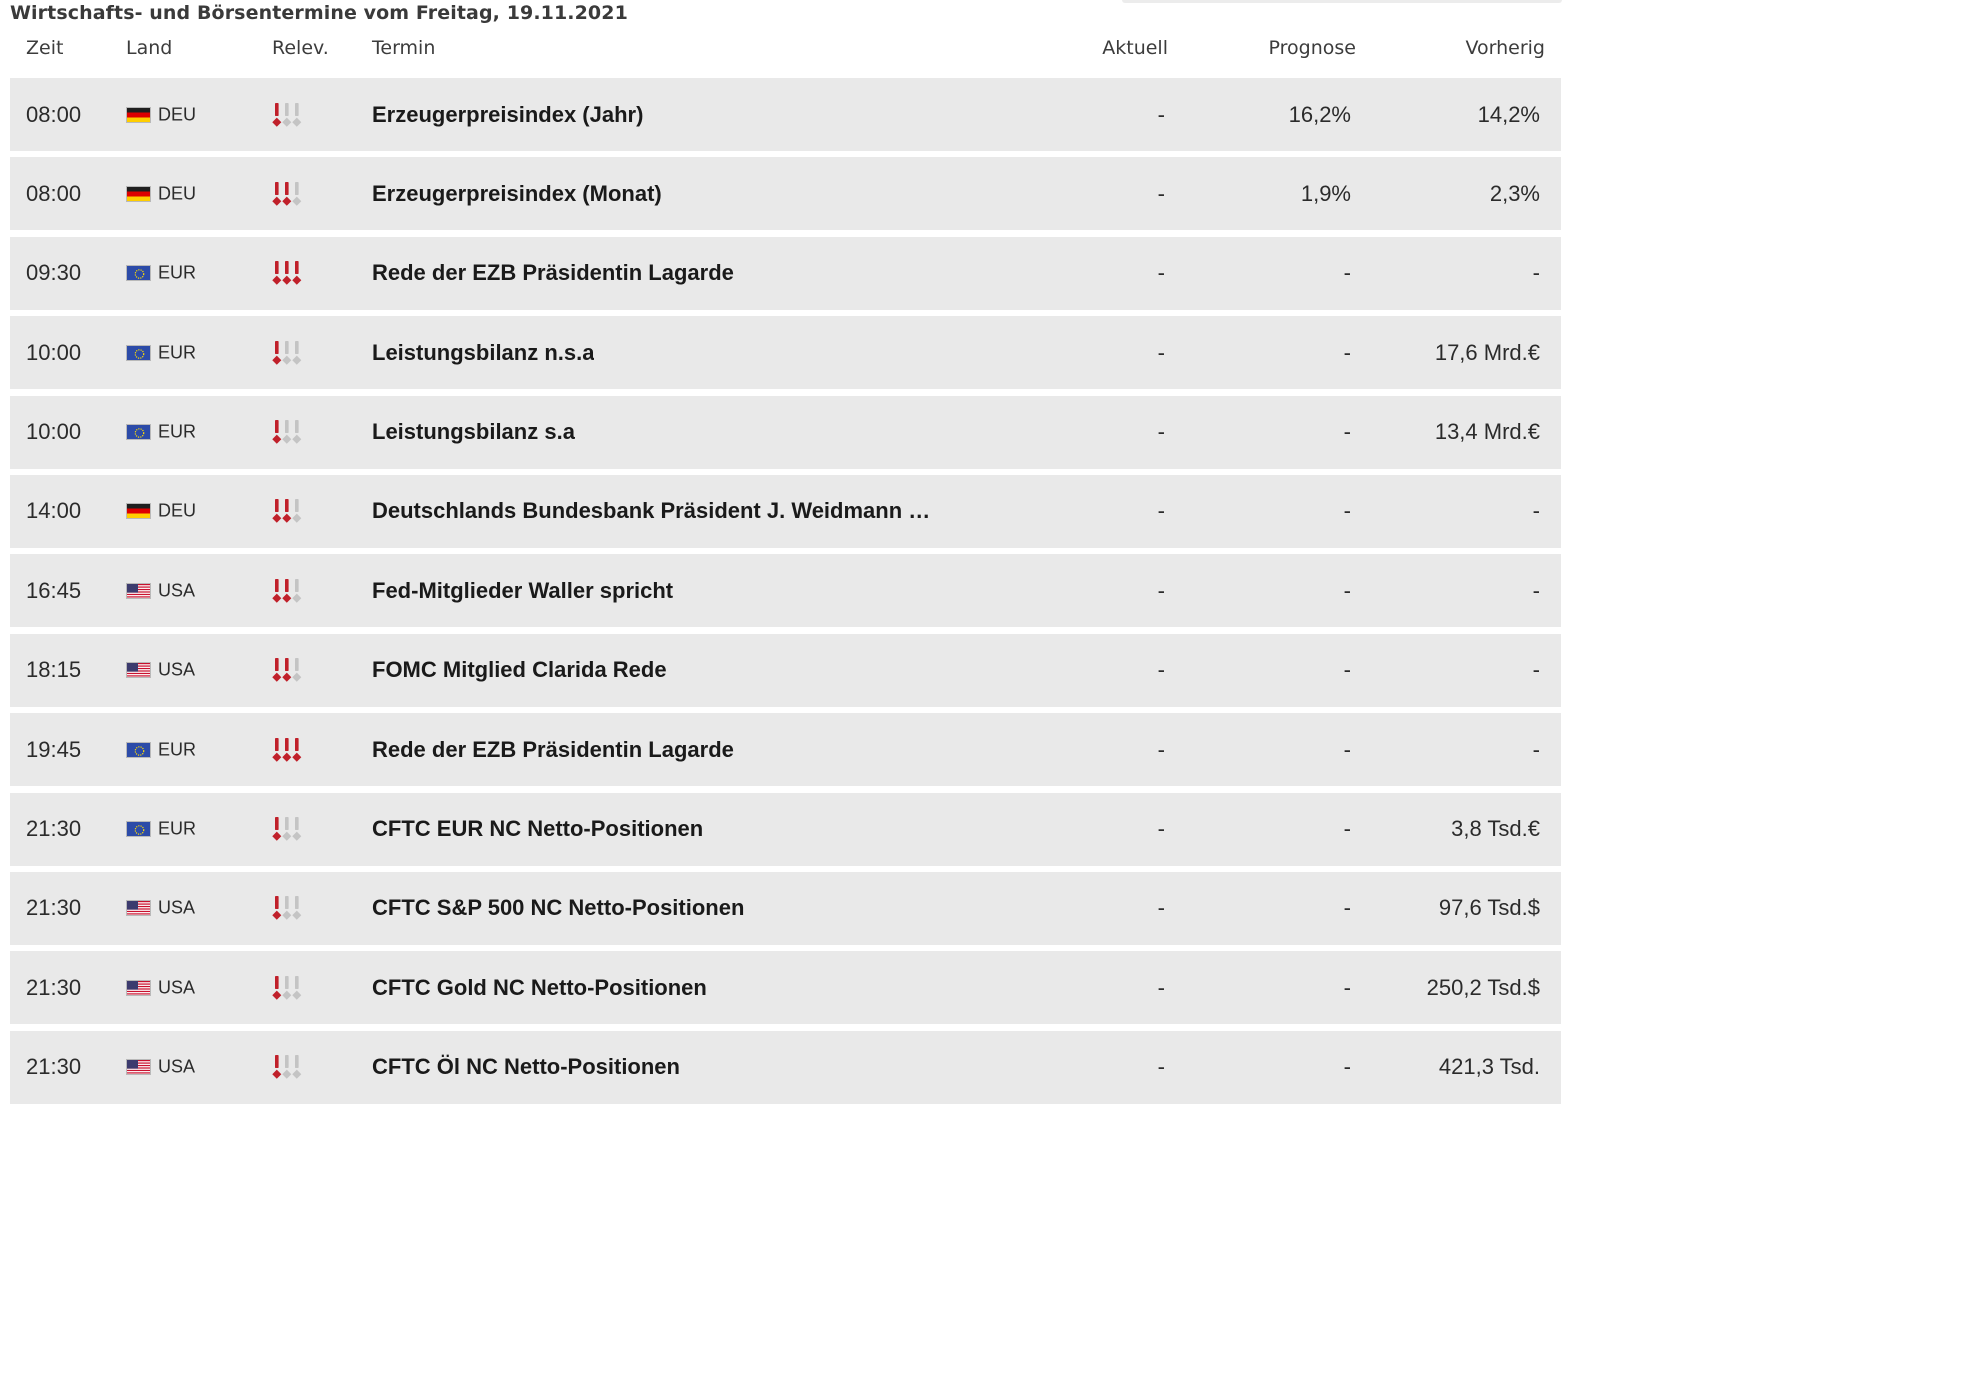 Image resolution: width=1974 pixels, height=1396 pixels. I want to click on event-title: CFTC S&P 500 NC Netto-Positionen, so click(558, 908).